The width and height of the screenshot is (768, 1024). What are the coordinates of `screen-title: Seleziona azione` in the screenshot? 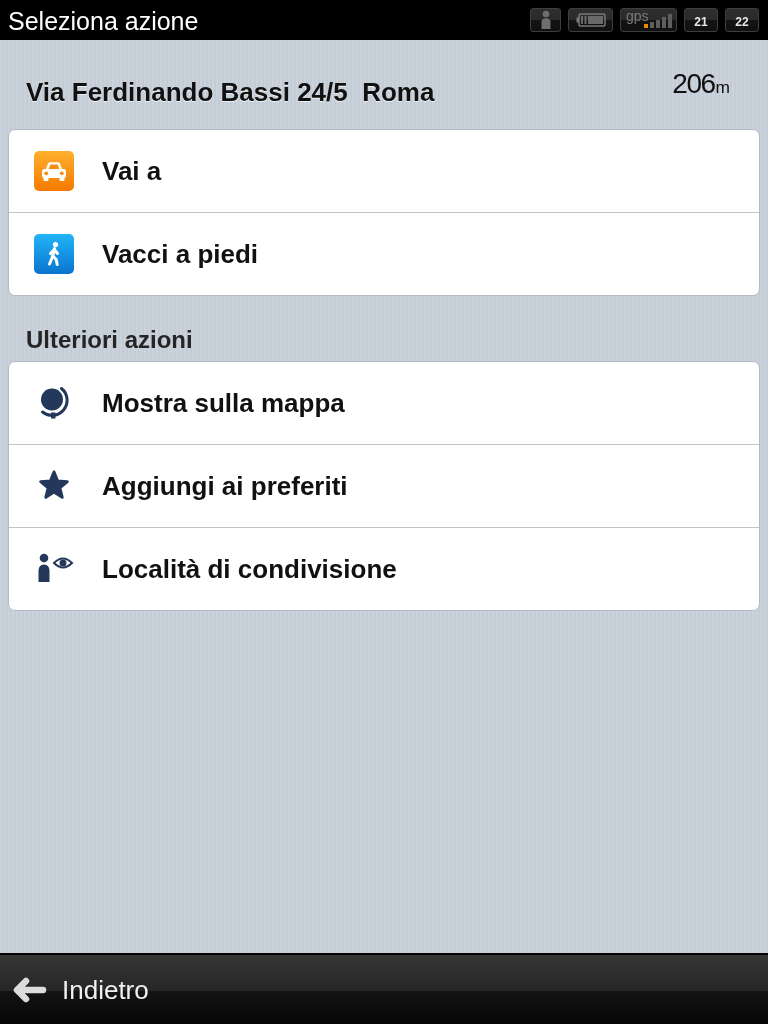 It's located at (103, 21).